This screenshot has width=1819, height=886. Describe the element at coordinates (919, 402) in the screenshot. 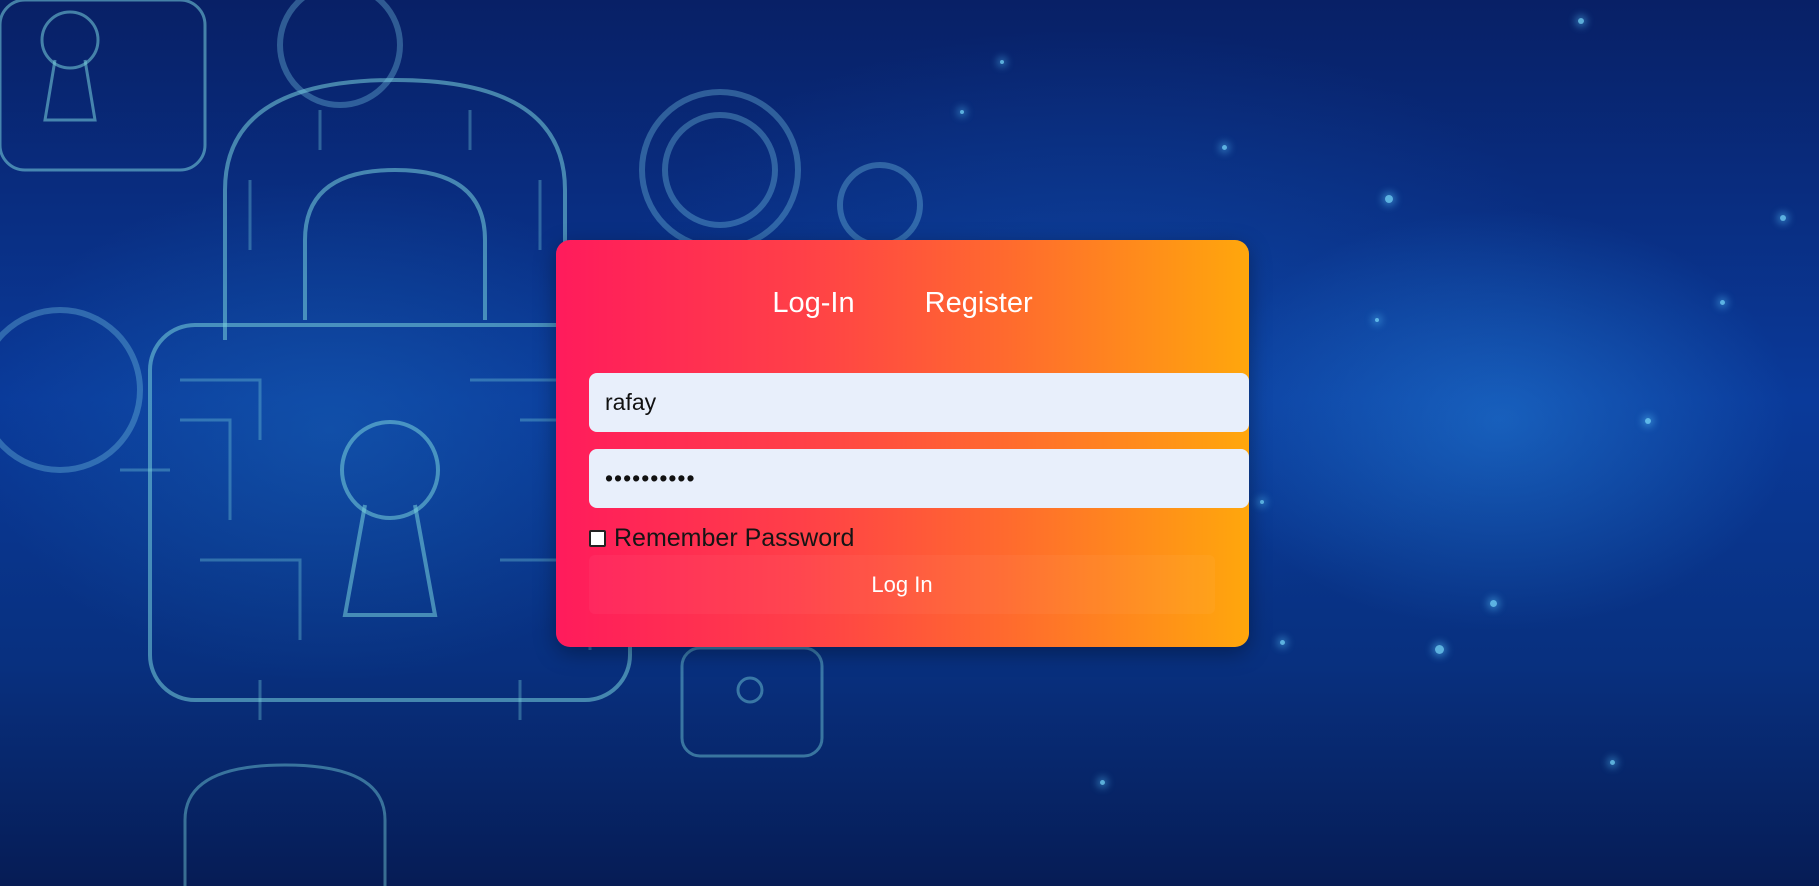

I see `username-input` at that location.